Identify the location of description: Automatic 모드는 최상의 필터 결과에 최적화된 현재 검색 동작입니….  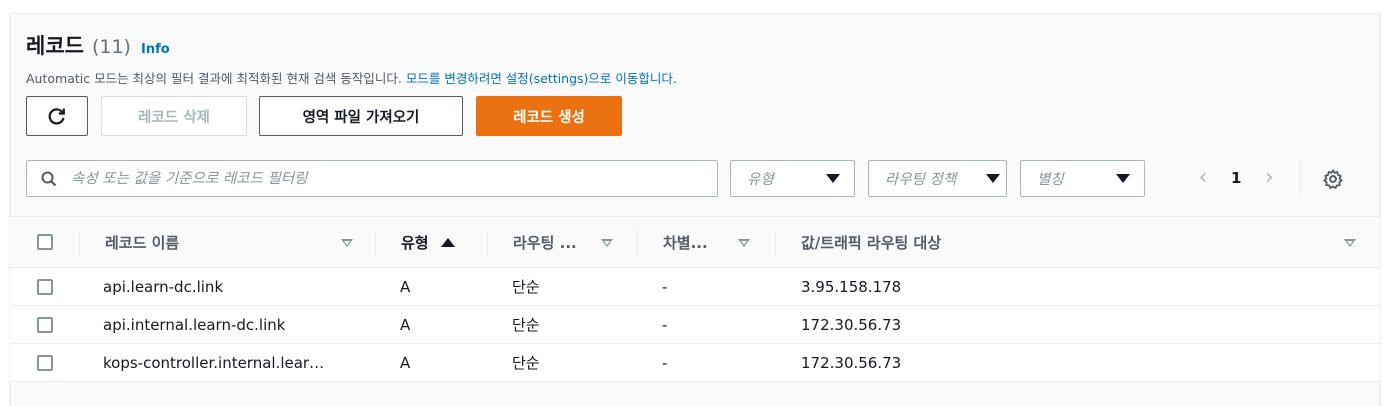
(351, 77).